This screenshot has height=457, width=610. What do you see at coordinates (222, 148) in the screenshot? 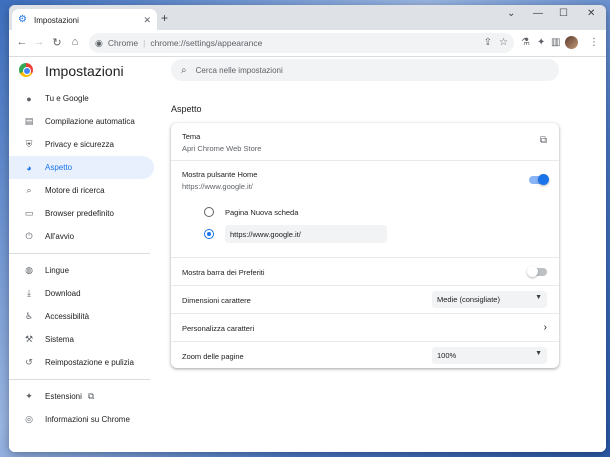
I see `theme-subtitle: Apri Chrome Web Store` at bounding box center [222, 148].